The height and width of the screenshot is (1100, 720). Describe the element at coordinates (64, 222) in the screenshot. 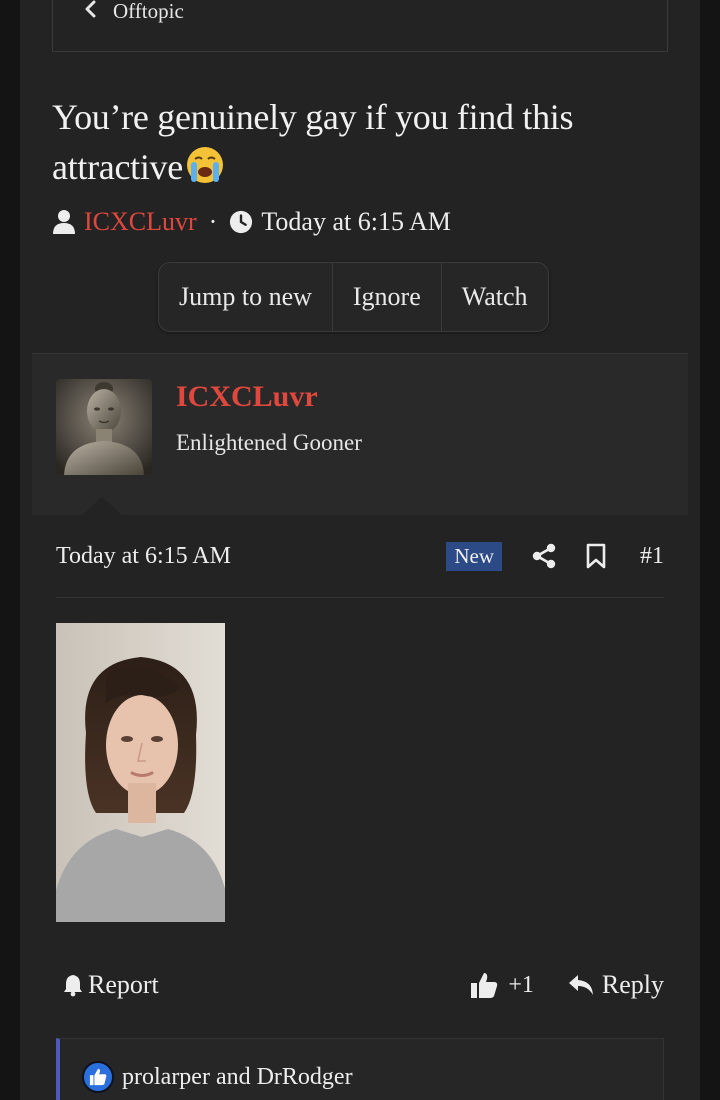

I see `user-icon` at that location.